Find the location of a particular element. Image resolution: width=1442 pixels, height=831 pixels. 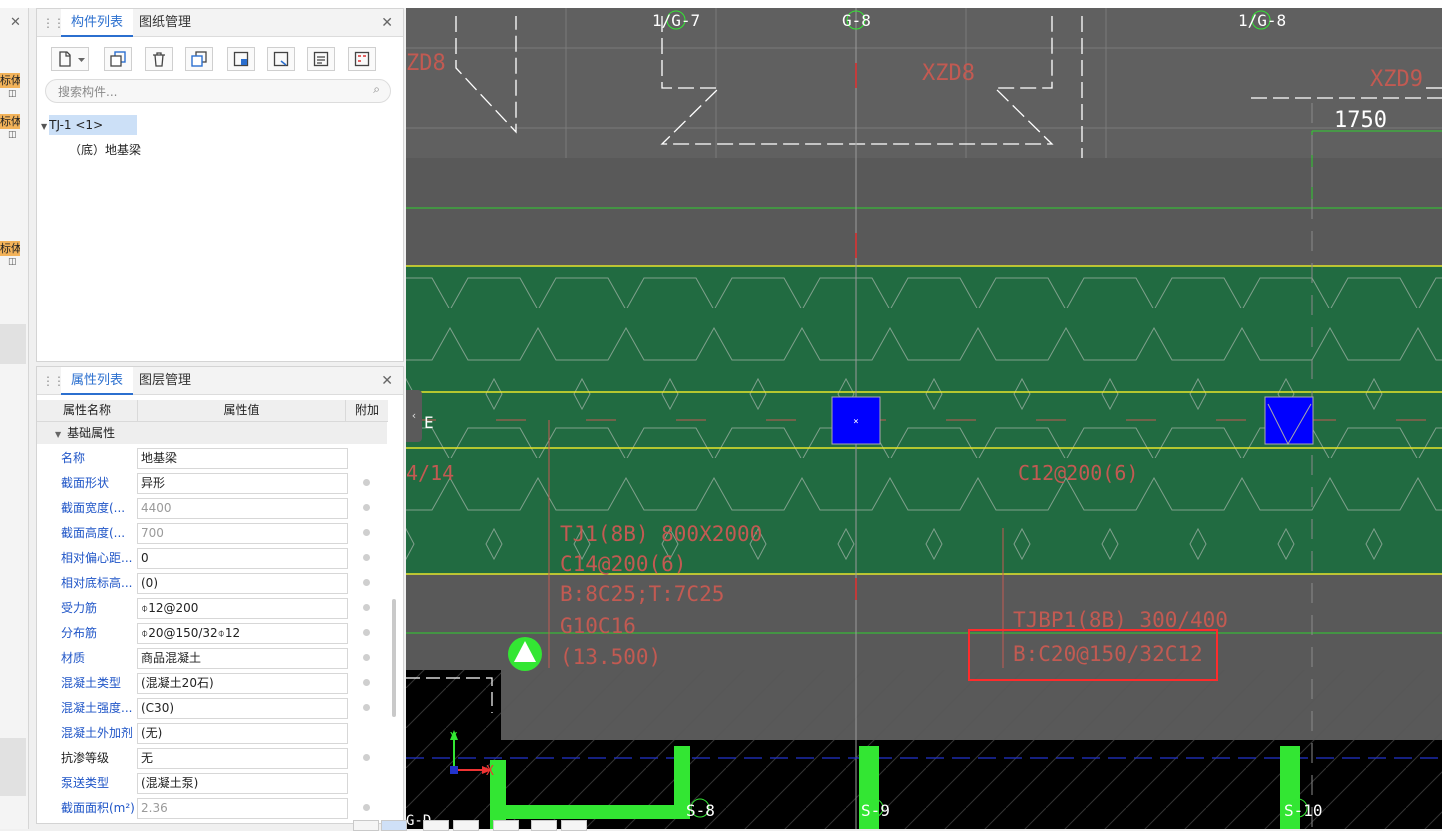

group-basic-properties: ▼ 基础属性 is located at coordinates (212, 433).